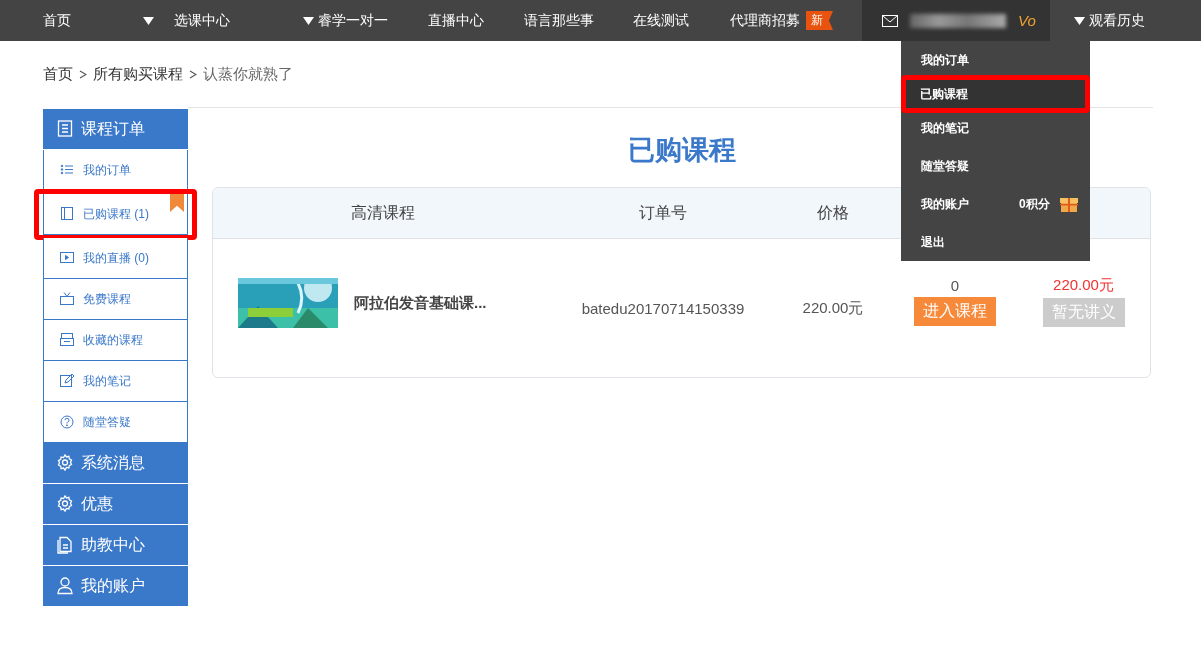  Describe the element at coordinates (65, 545) in the screenshot. I see `document-icon` at that location.